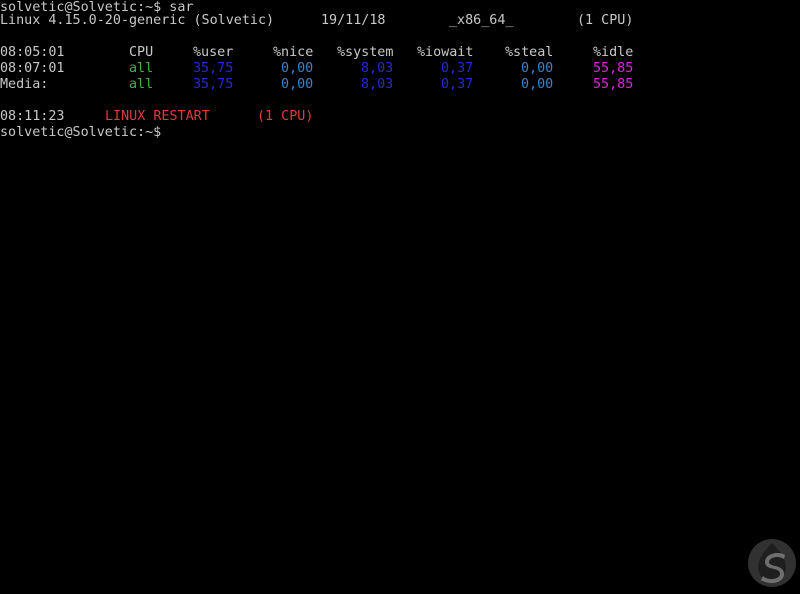  I want to click on header-iowait: %iowait, so click(445, 52).